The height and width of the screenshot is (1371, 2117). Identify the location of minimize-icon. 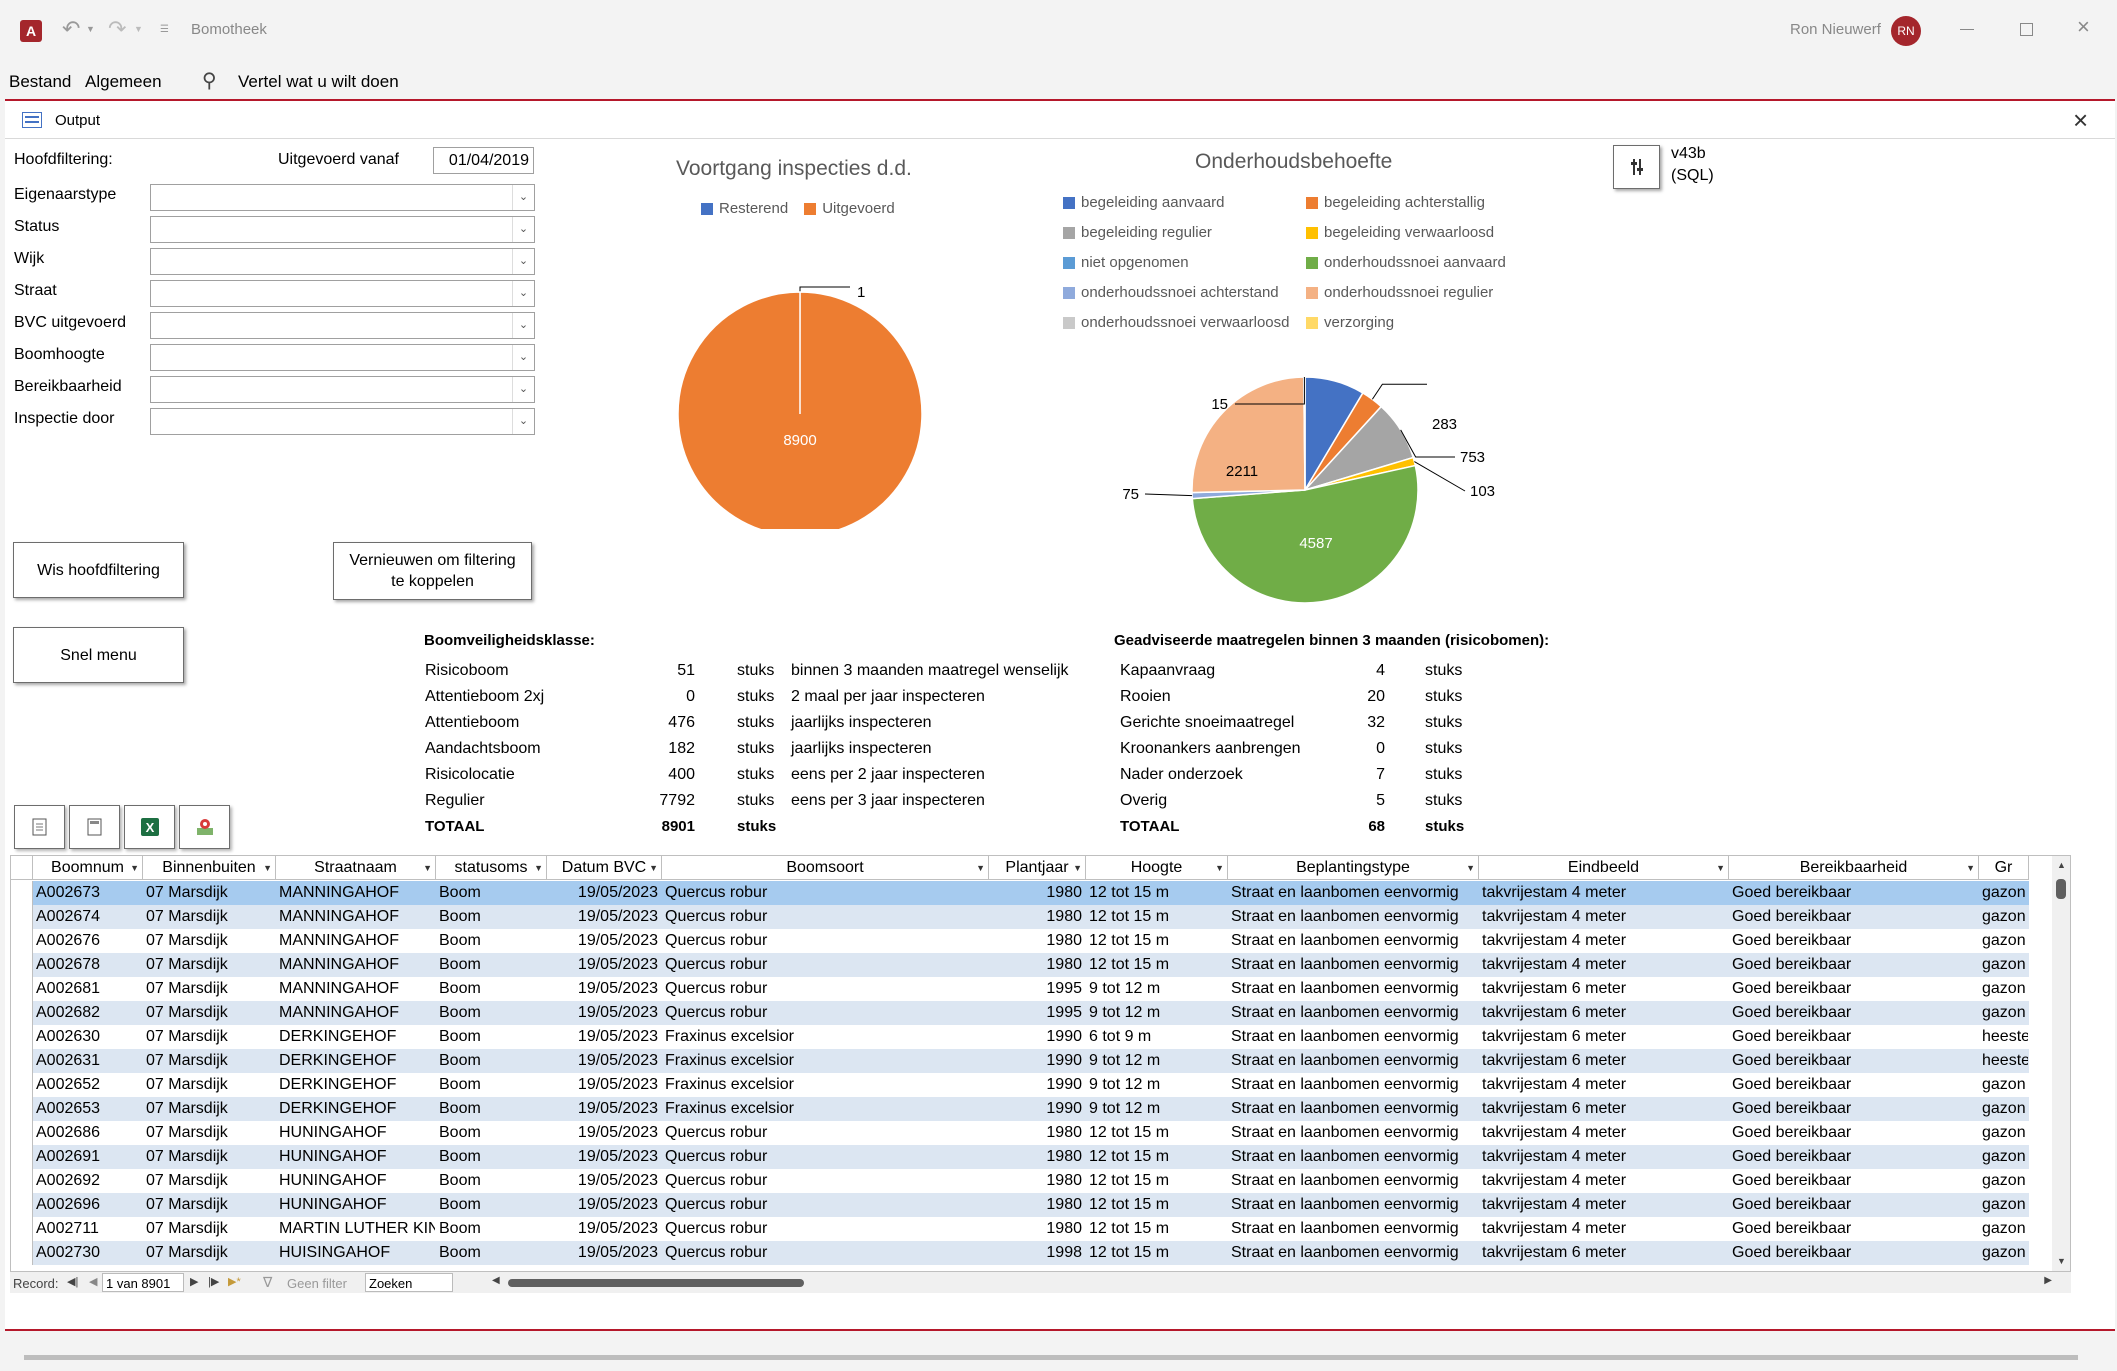
(1967, 29).